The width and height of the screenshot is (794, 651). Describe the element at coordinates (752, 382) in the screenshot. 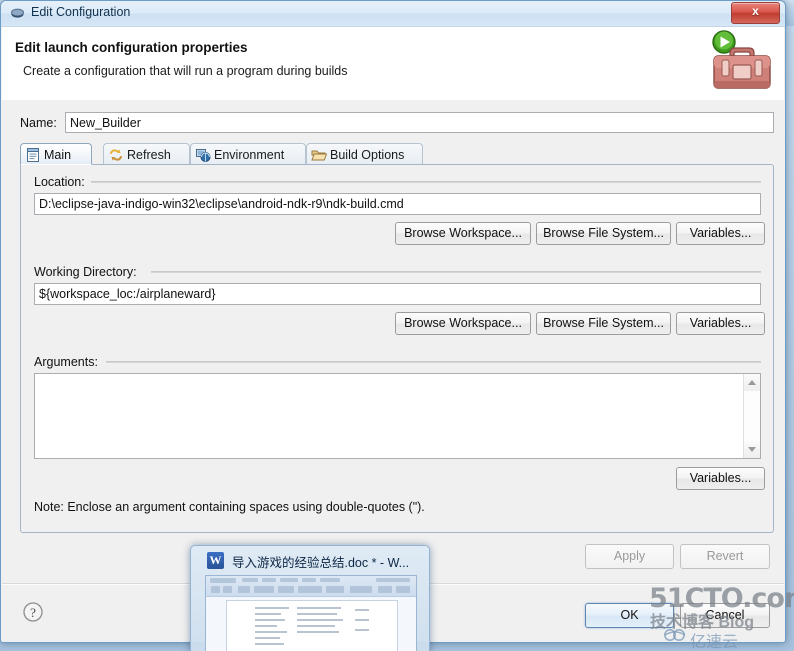

I see `scroll-up-icon` at that location.